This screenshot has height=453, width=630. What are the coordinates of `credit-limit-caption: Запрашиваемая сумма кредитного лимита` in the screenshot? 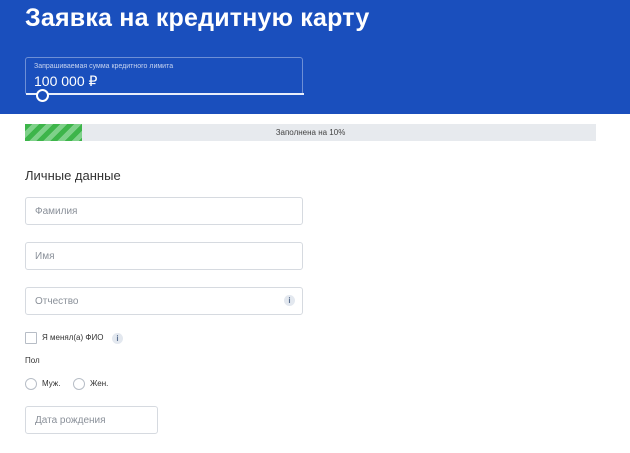 It's located at (104, 66).